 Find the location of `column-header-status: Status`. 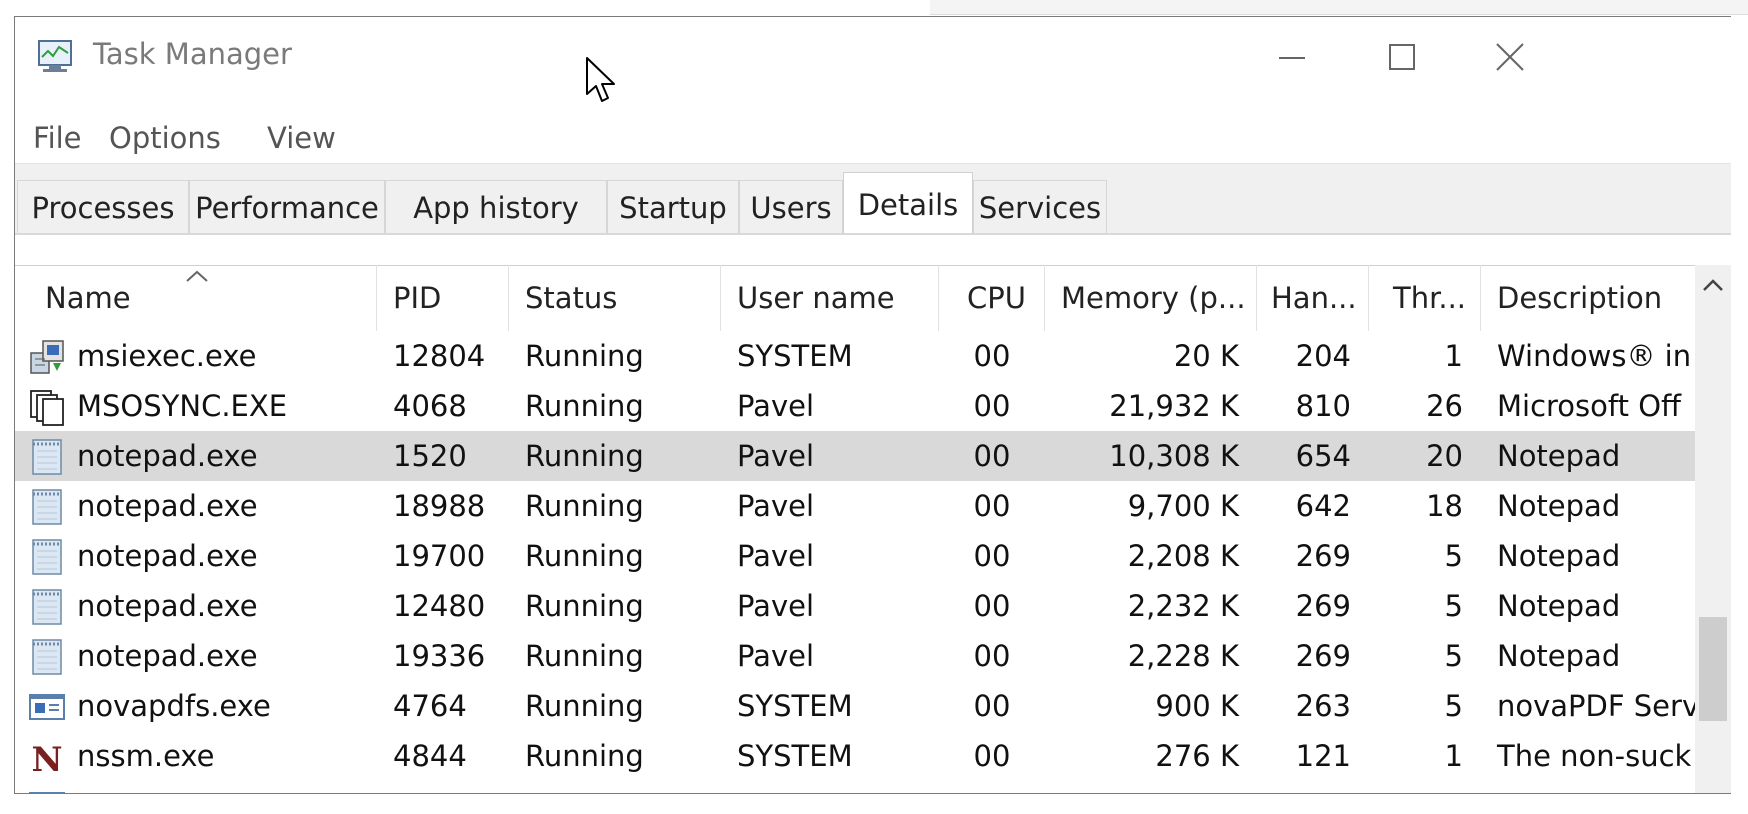

column-header-status: Status is located at coordinates (615, 298).